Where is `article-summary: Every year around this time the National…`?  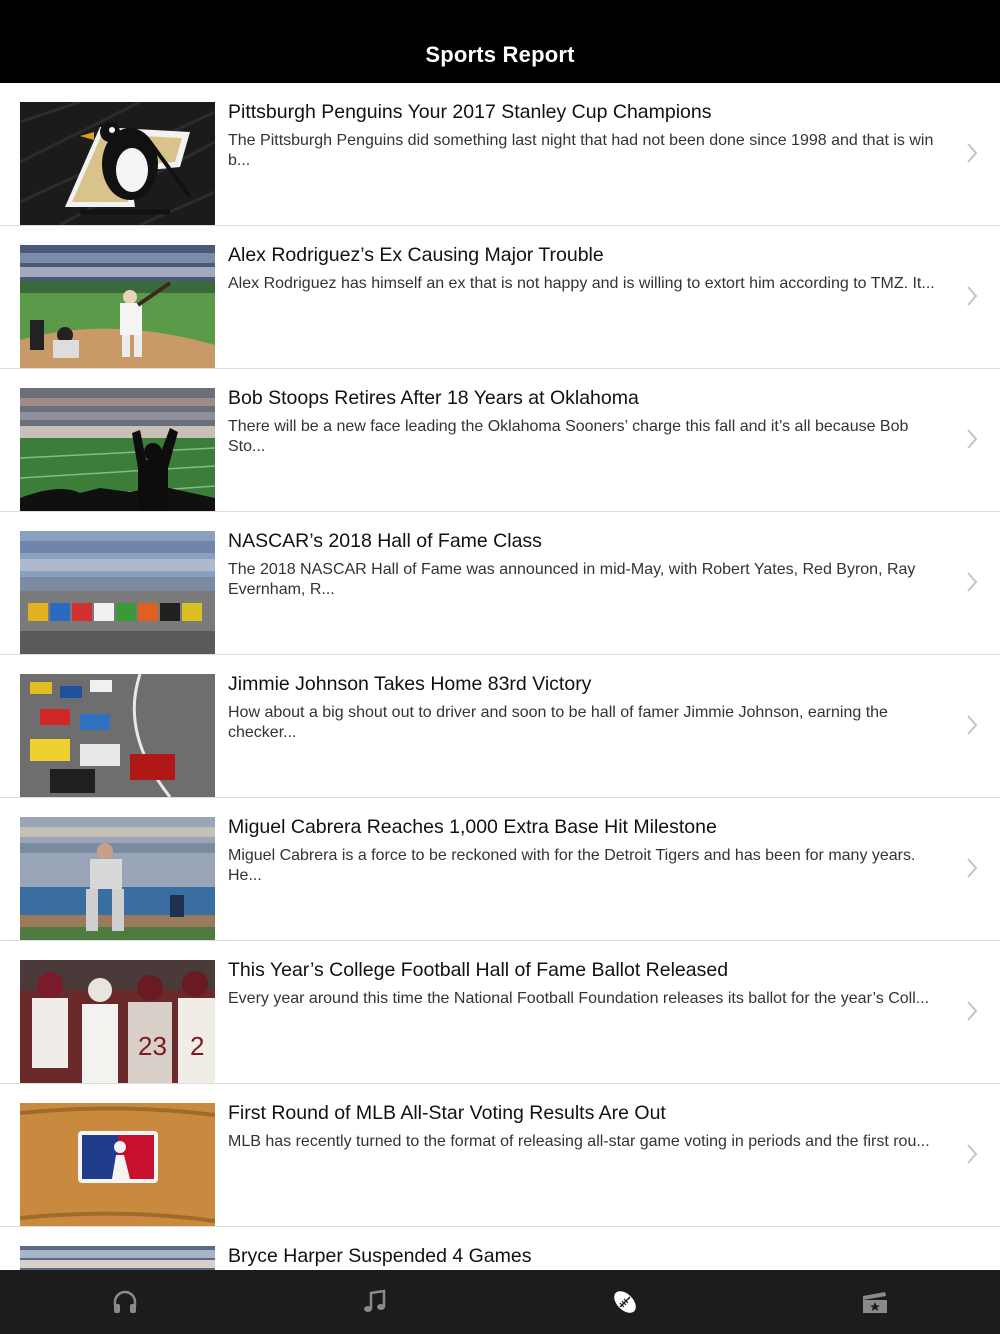 article-summary: Every year around this time the National… is located at coordinates (579, 998).